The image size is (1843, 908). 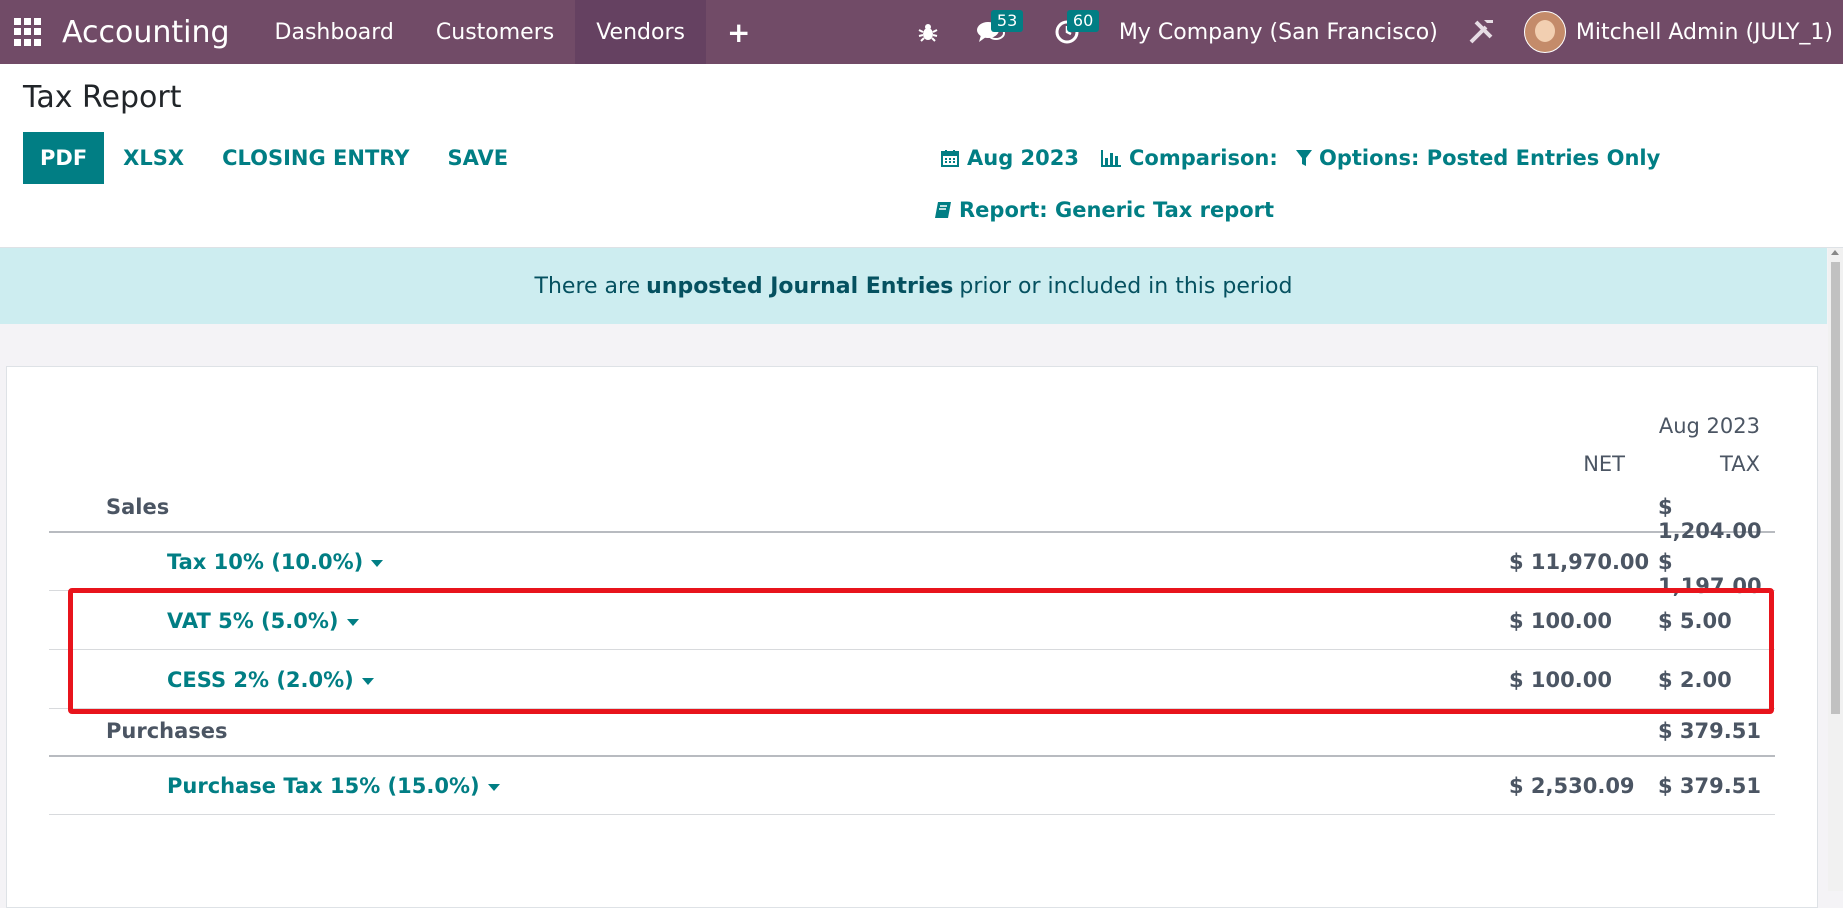 What do you see at coordinates (1490, 158) in the screenshot?
I see `options-filter-label: Options: Posted Entries Only` at bounding box center [1490, 158].